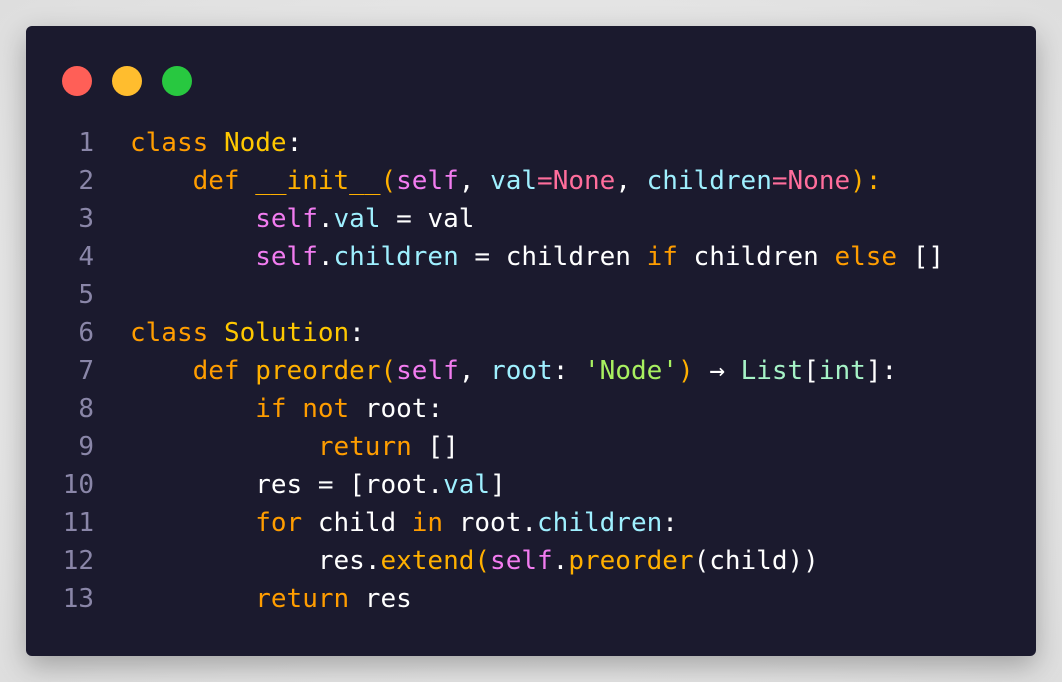 This screenshot has height=682, width=1062. I want to click on code-text: return res, so click(271, 599).